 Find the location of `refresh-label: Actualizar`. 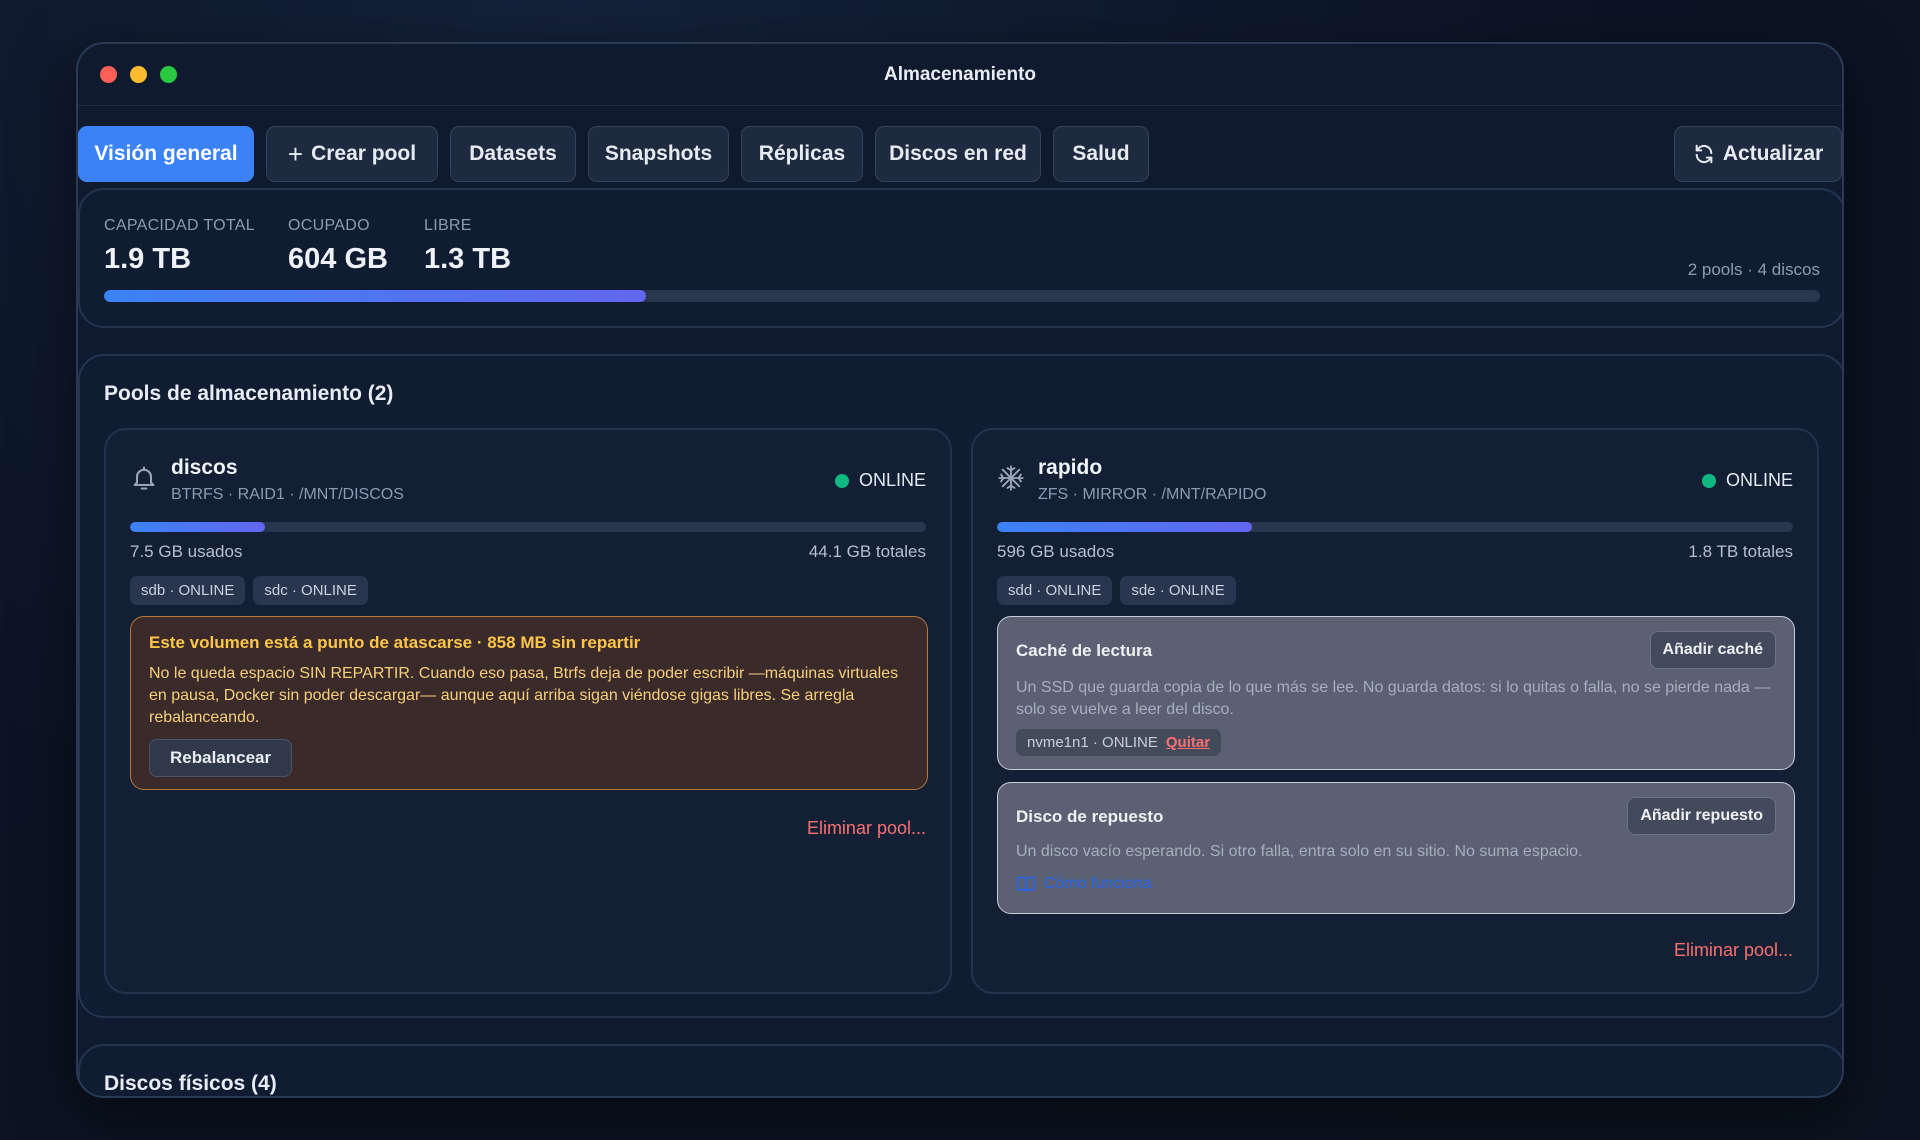

refresh-label: Actualizar is located at coordinates (1773, 153).